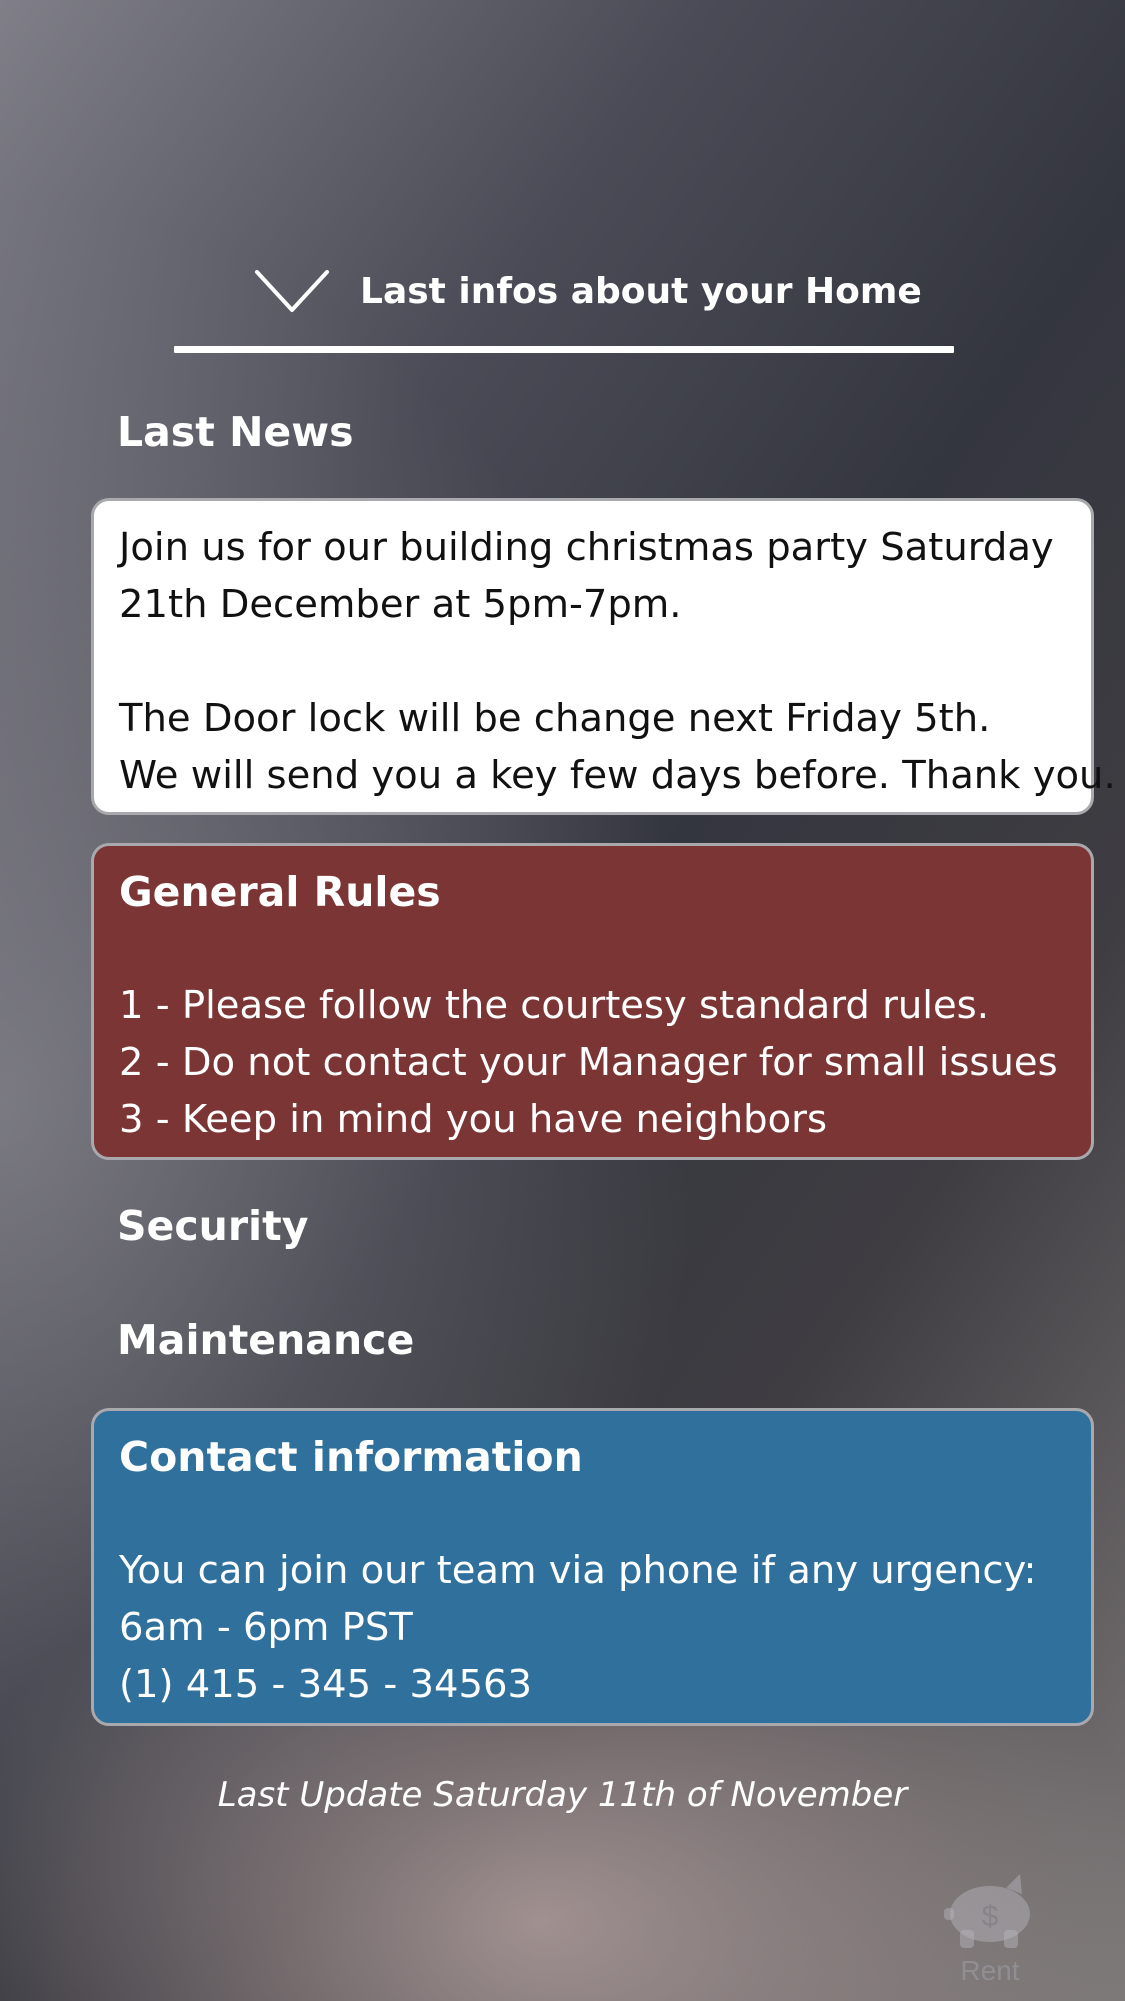 Image resolution: width=1125 pixels, height=2001 pixels. I want to click on piggy-bank-icon: $, so click(987, 1911).